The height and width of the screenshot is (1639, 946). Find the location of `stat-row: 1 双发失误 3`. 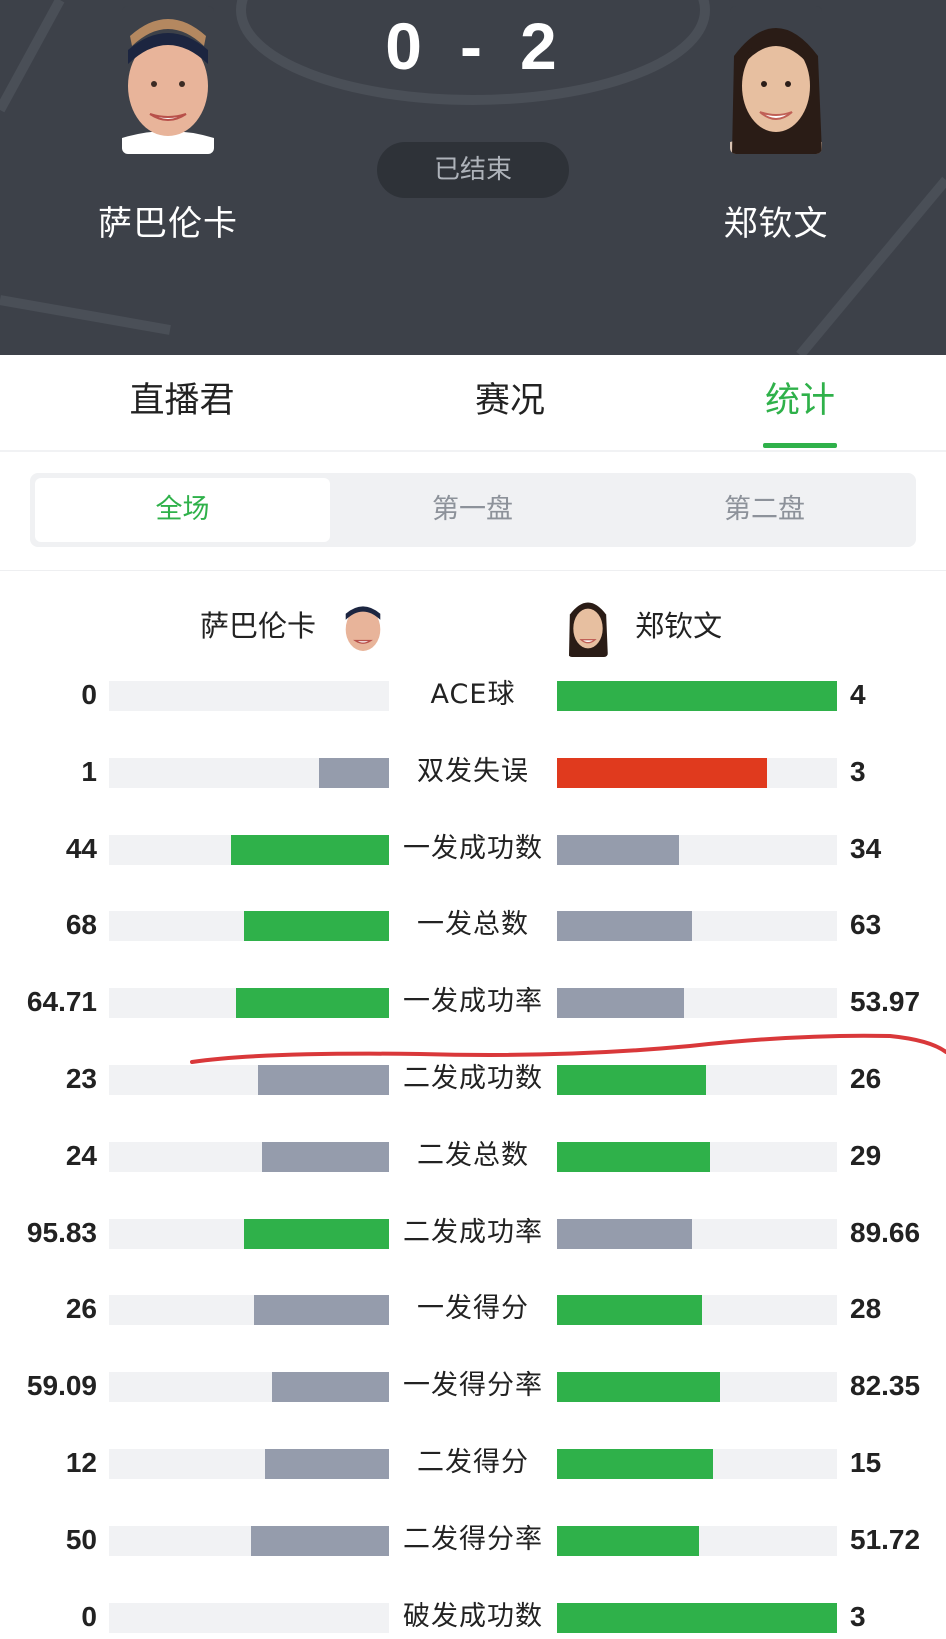

stat-row: 1 双发失误 3 is located at coordinates (473, 772).